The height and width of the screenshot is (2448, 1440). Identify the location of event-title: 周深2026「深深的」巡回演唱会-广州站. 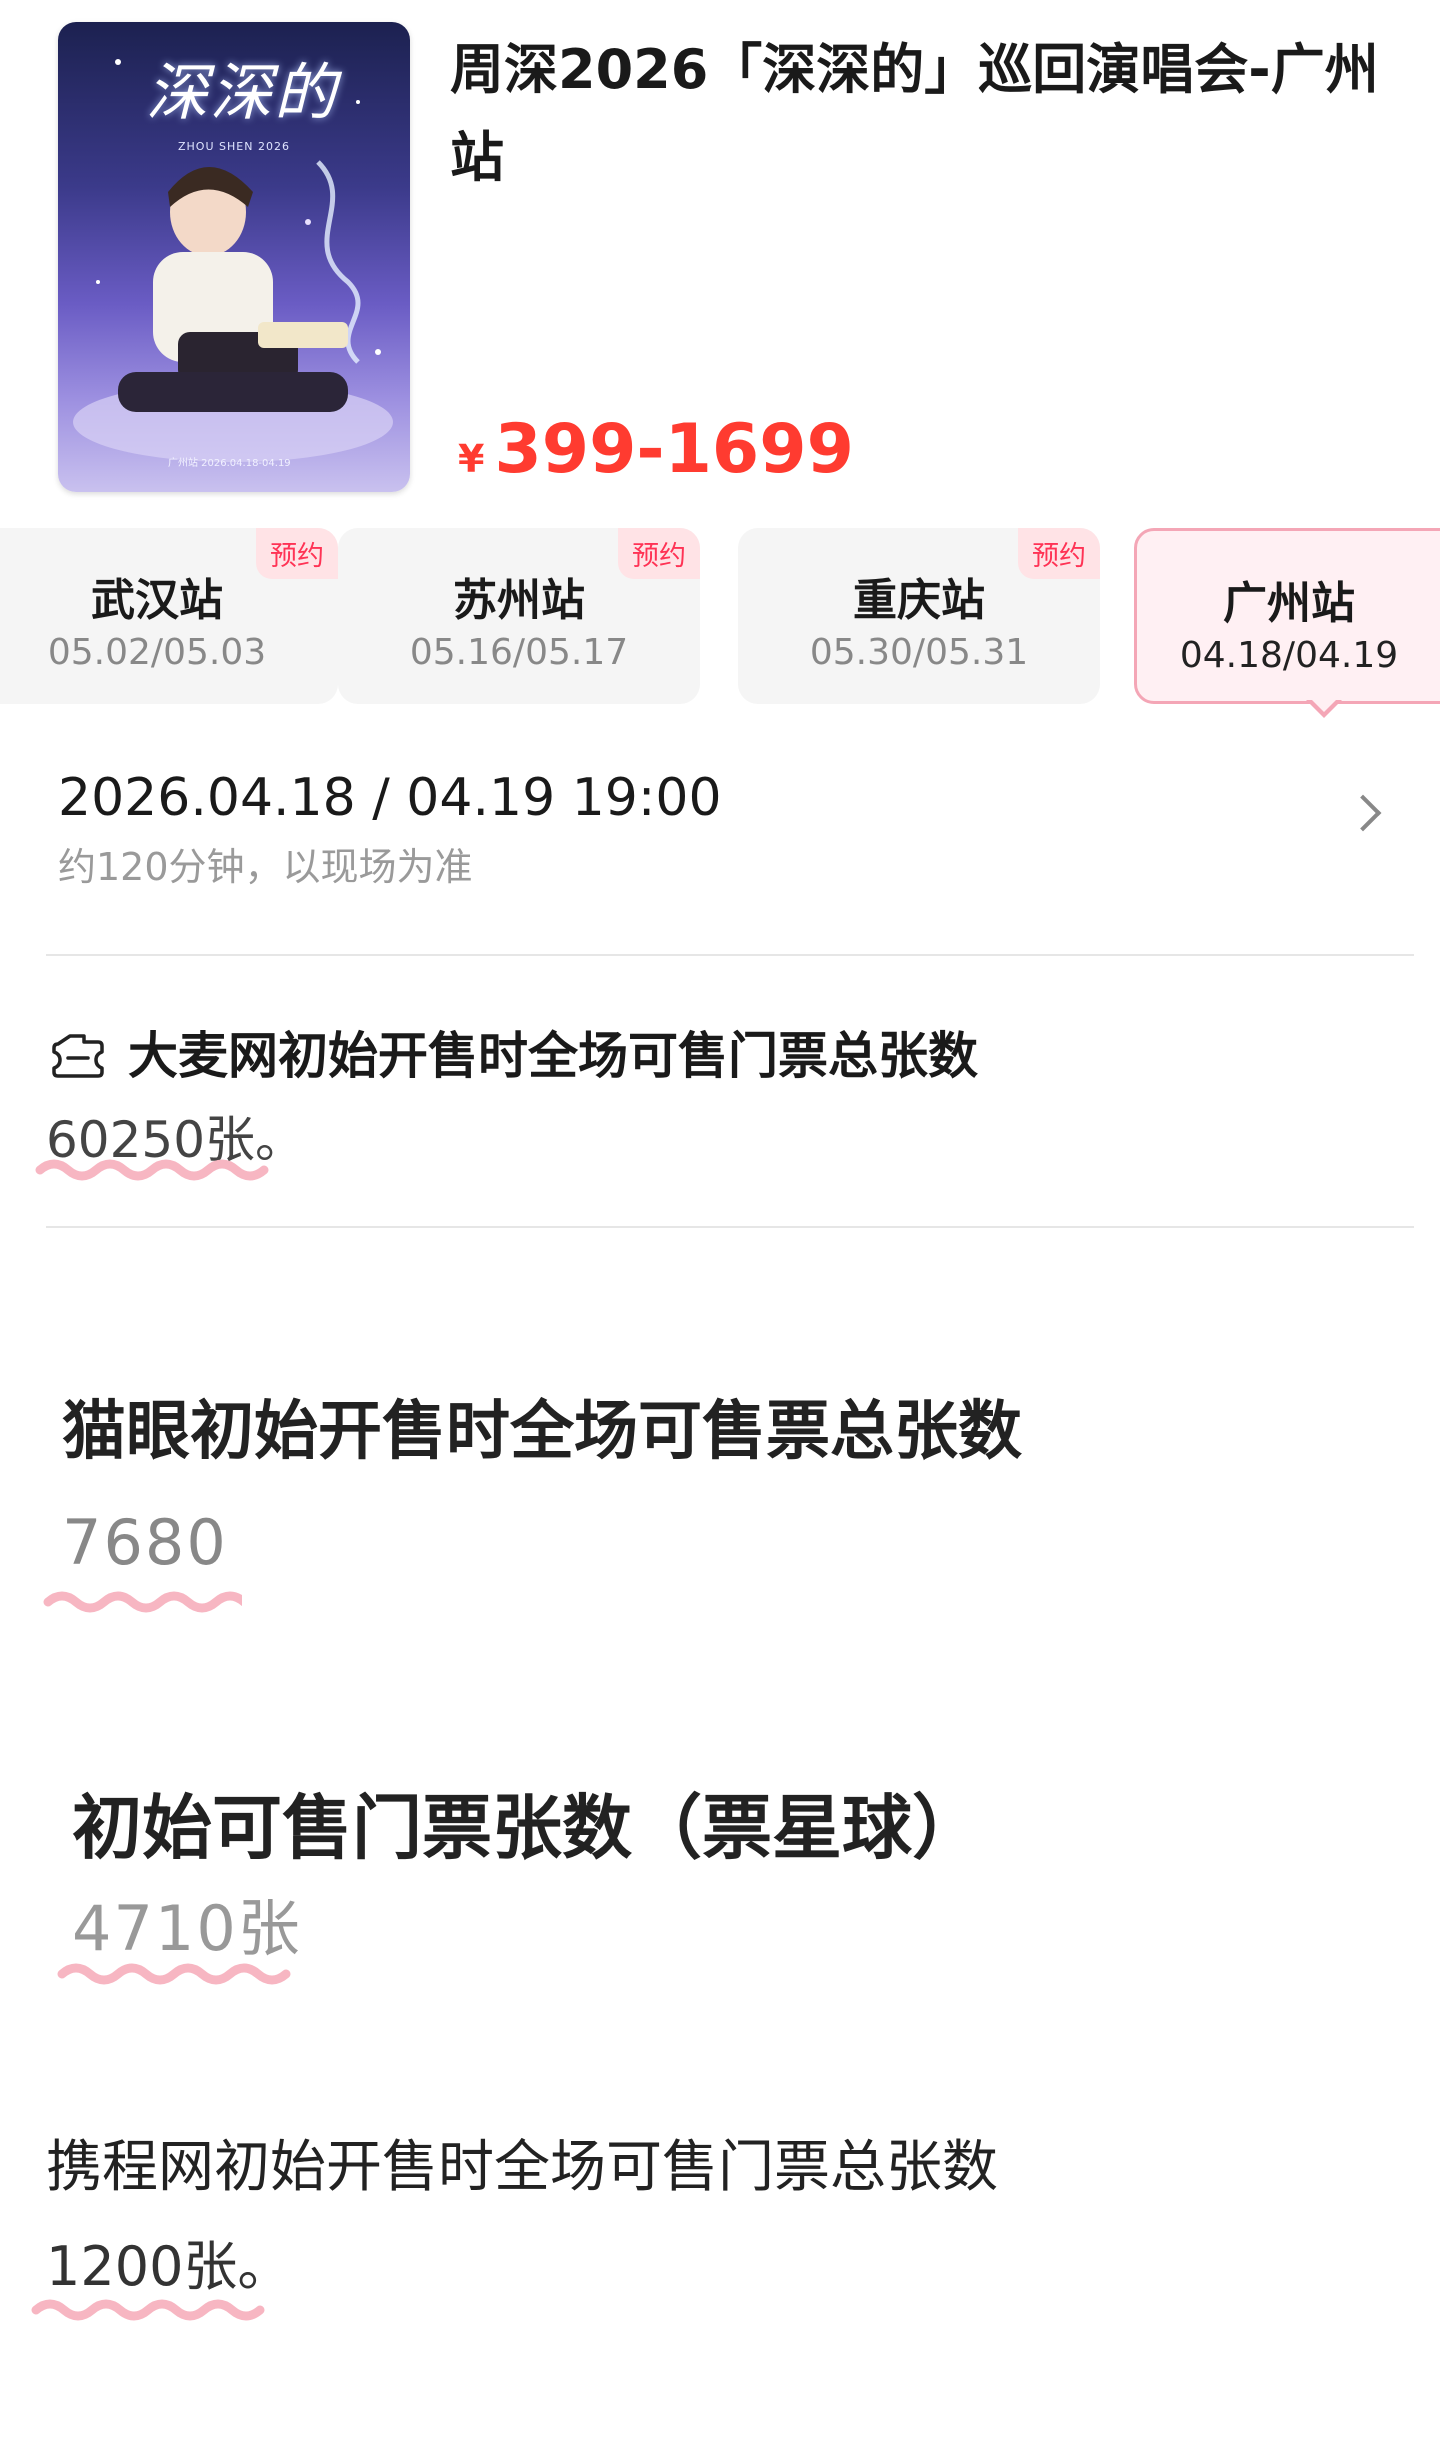
(914, 113).